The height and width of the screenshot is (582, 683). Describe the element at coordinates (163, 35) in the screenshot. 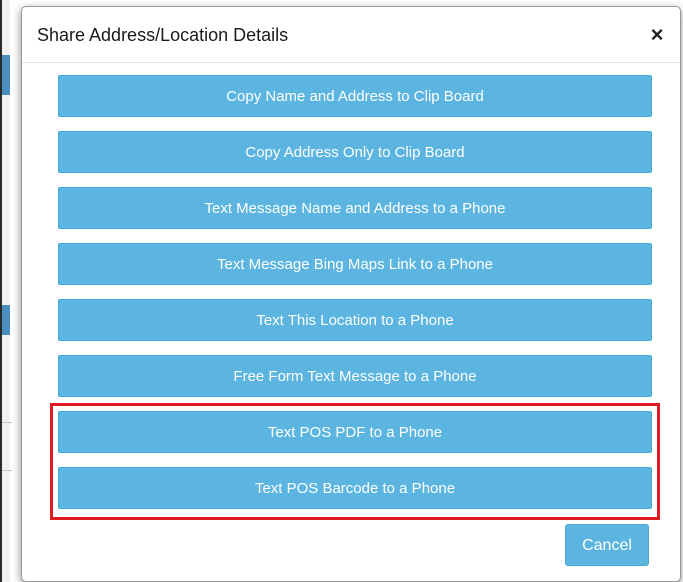

I see `modal-title: Share Address/Location Details` at that location.